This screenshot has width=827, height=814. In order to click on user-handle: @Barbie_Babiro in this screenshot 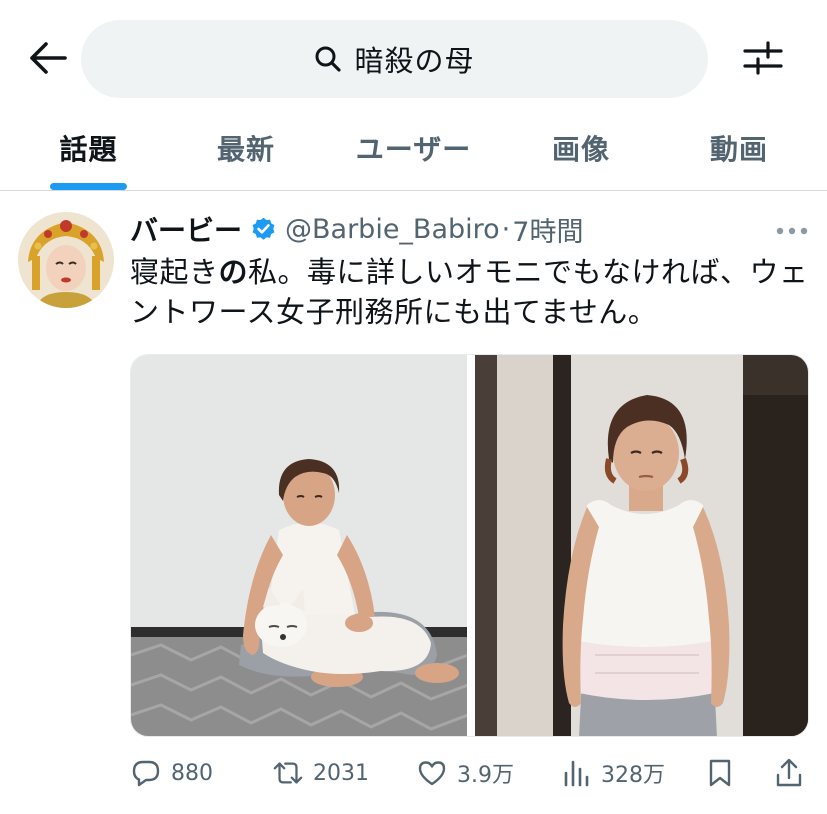, I will do `click(392, 229)`.